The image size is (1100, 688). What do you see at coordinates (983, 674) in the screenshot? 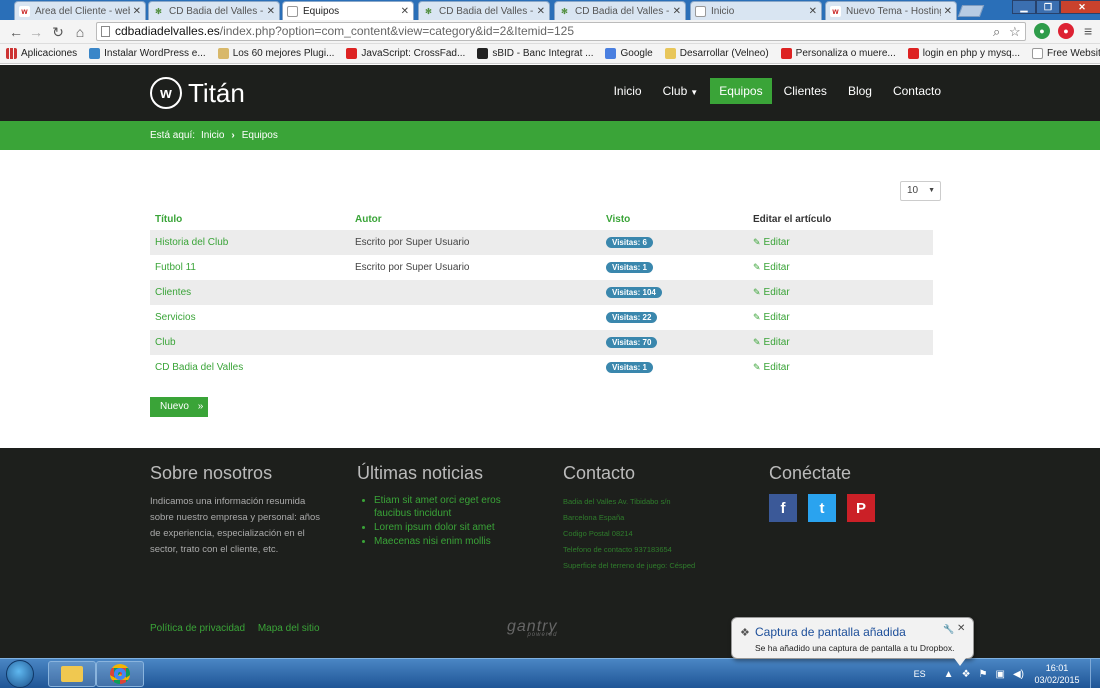
I see `flag-icon: ⚑` at bounding box center [983, 674].